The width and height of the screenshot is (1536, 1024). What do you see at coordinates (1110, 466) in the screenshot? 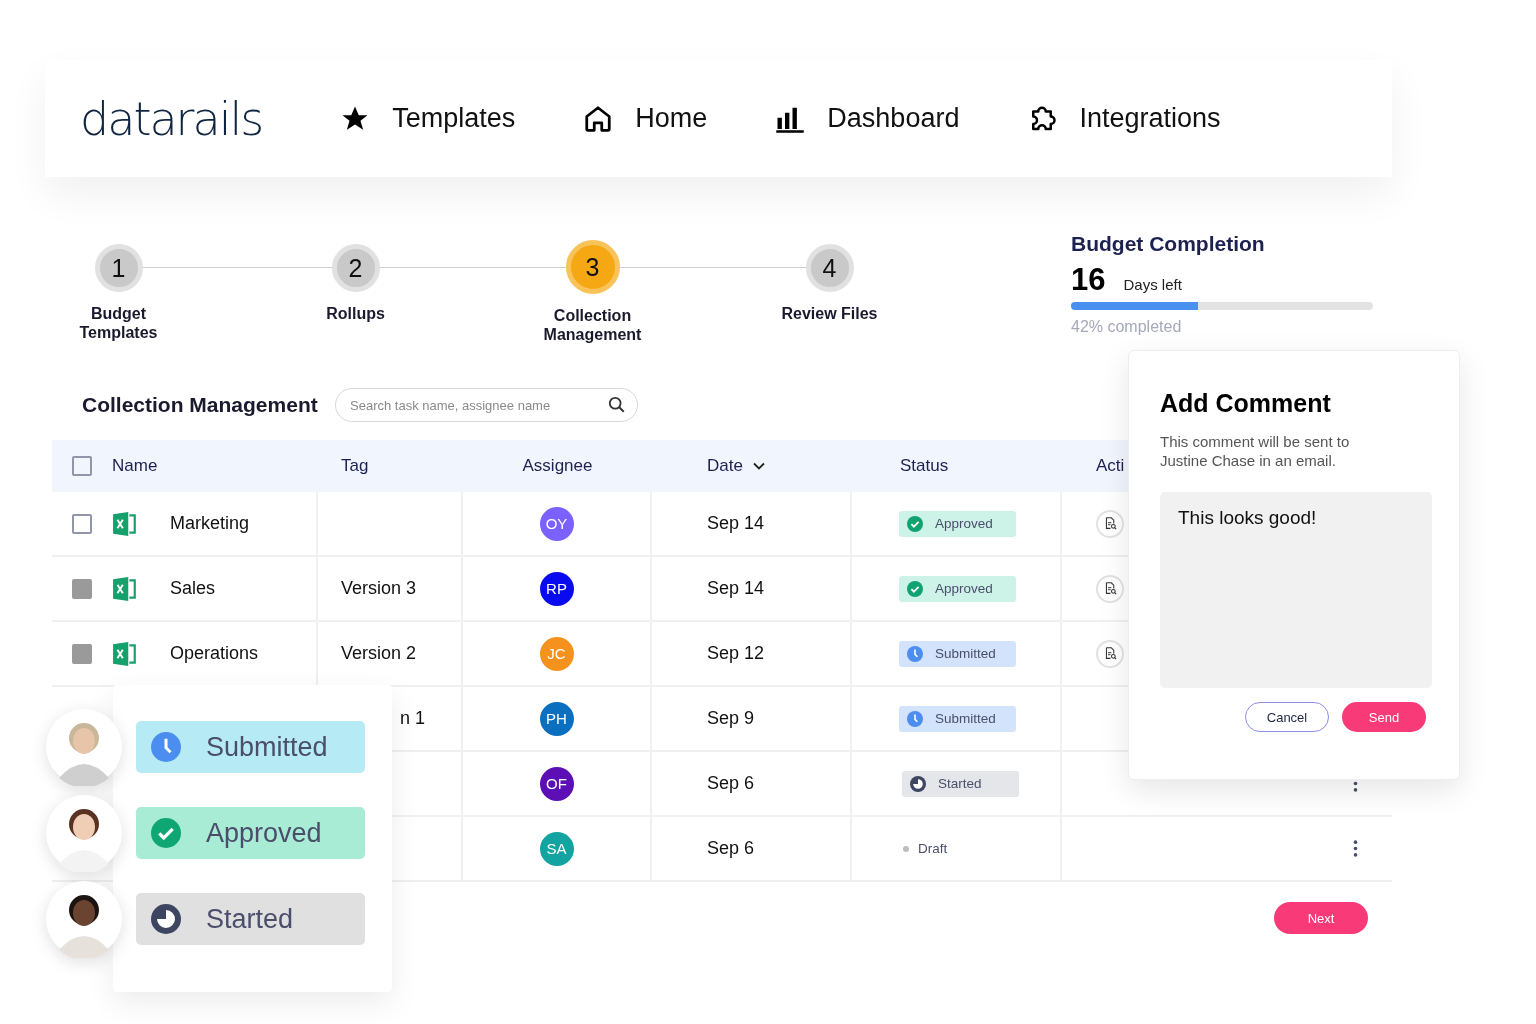
I see `column-header: Acti` at bounding box center [1110, 466].